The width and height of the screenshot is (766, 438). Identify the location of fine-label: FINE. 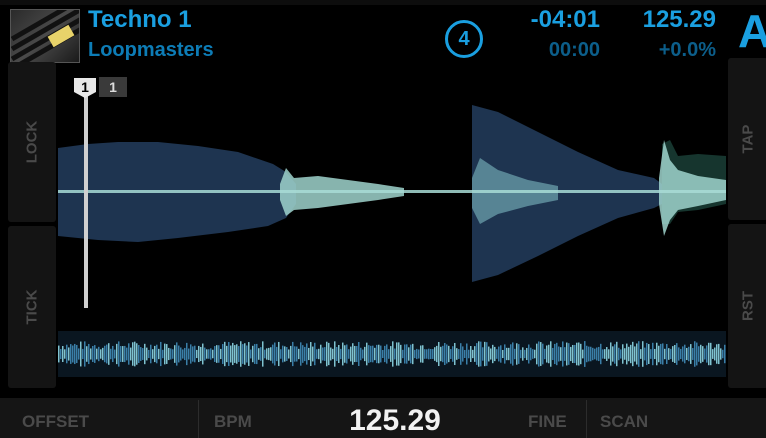
(547, 422).